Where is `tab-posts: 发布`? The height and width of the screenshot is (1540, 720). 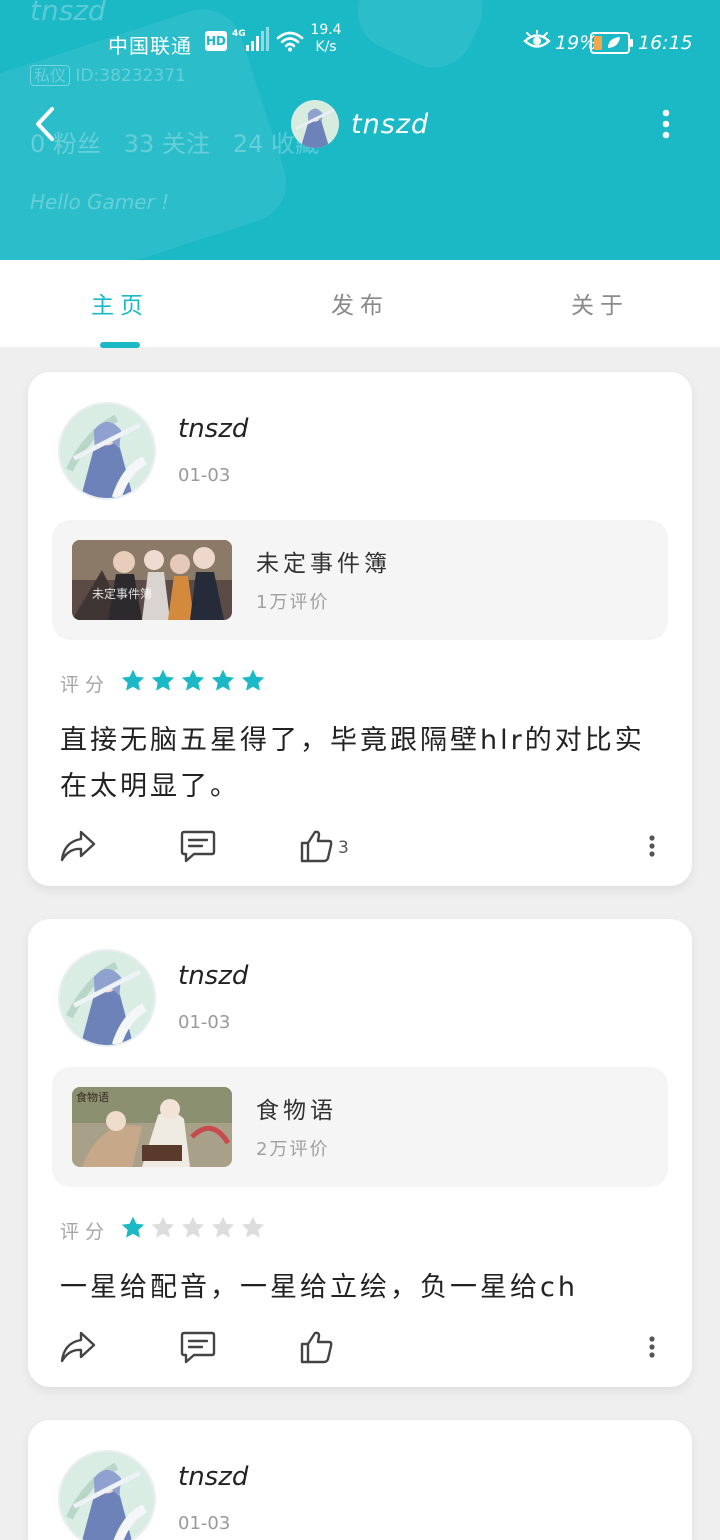 tab-posts: 发布 is located at coordinates (360, 303).